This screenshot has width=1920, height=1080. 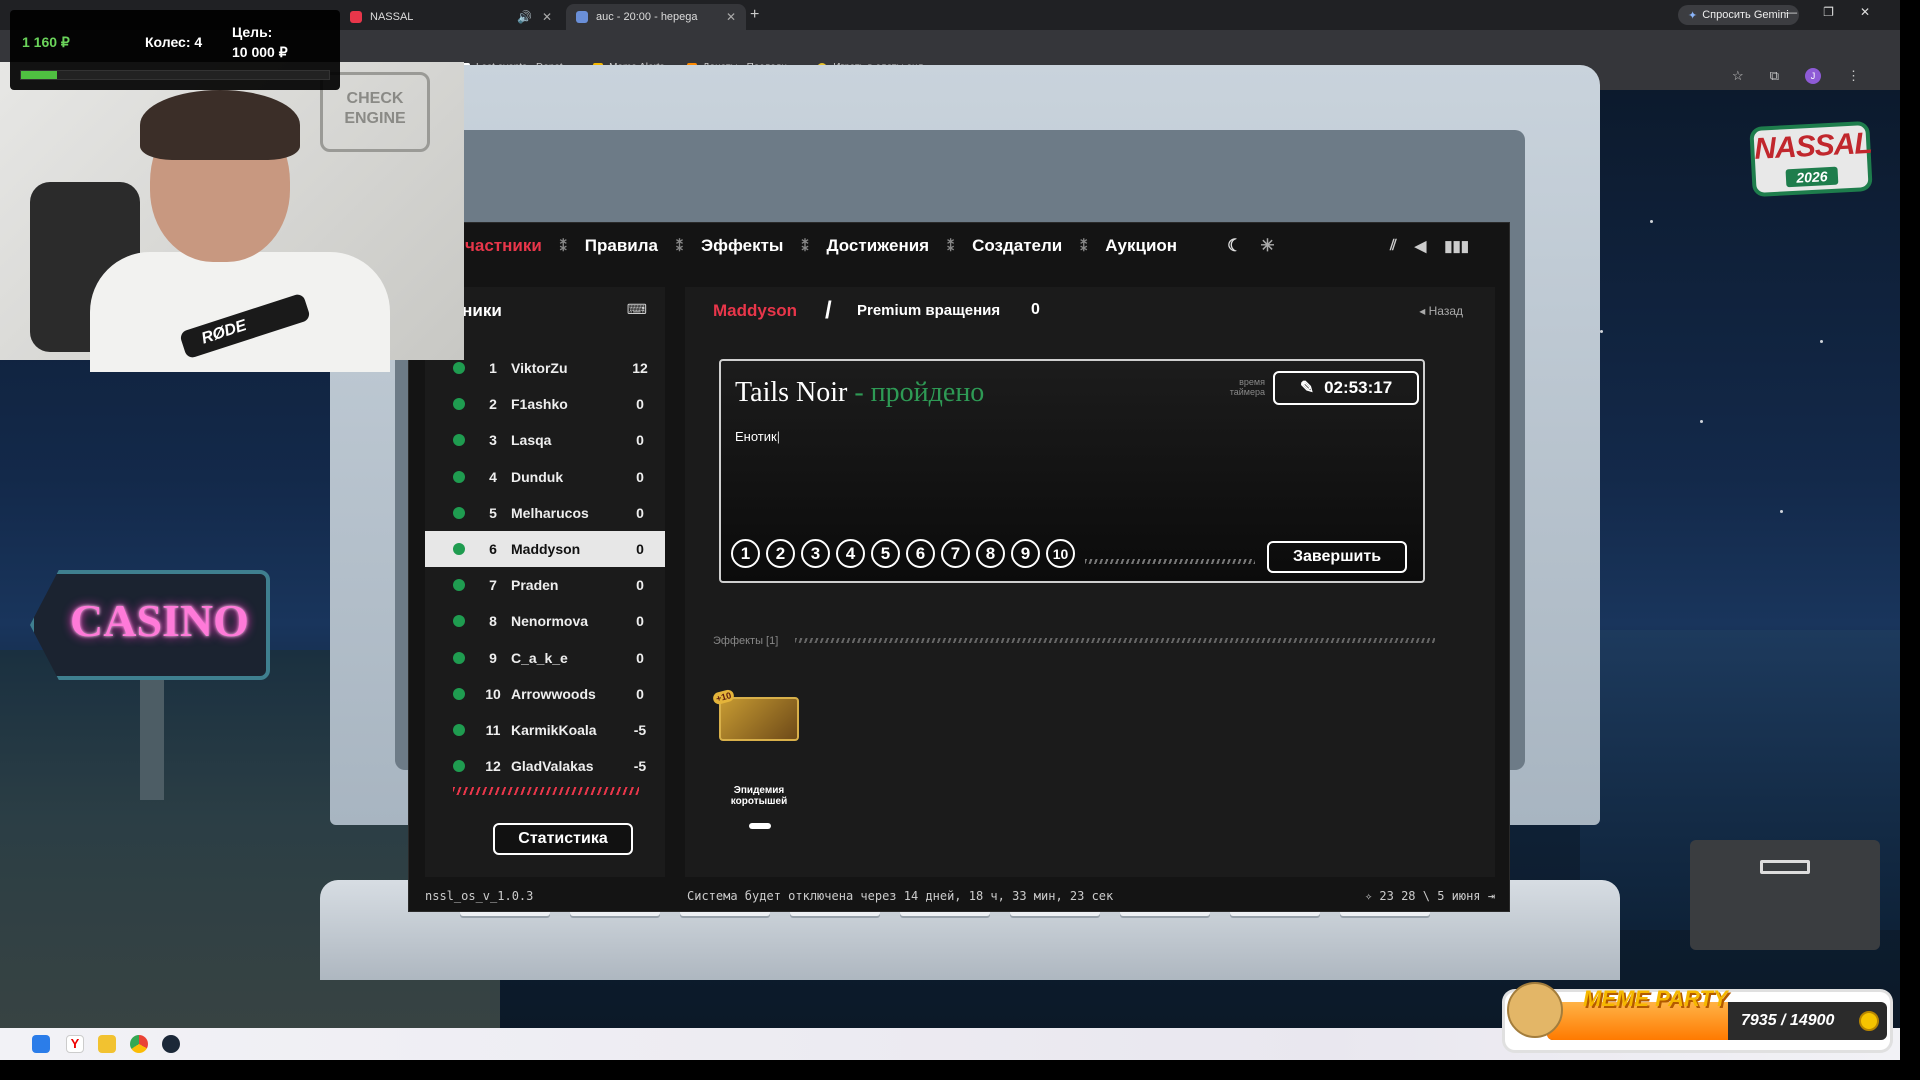 What do you see at coordinates (1035, 309) in the screenshot?
I see `premium-count: 0` at bounding box center [1035, 309].